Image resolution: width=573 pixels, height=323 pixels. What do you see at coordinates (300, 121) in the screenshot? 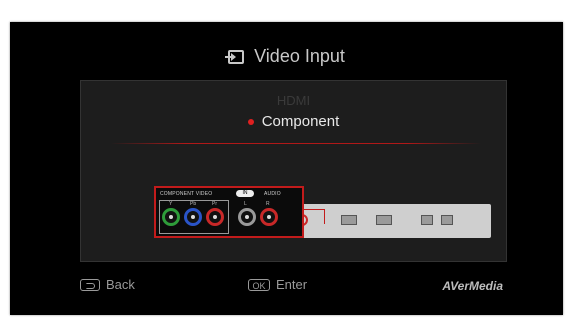
I see `option-component-label: Component` at bounding box center [300, 121].